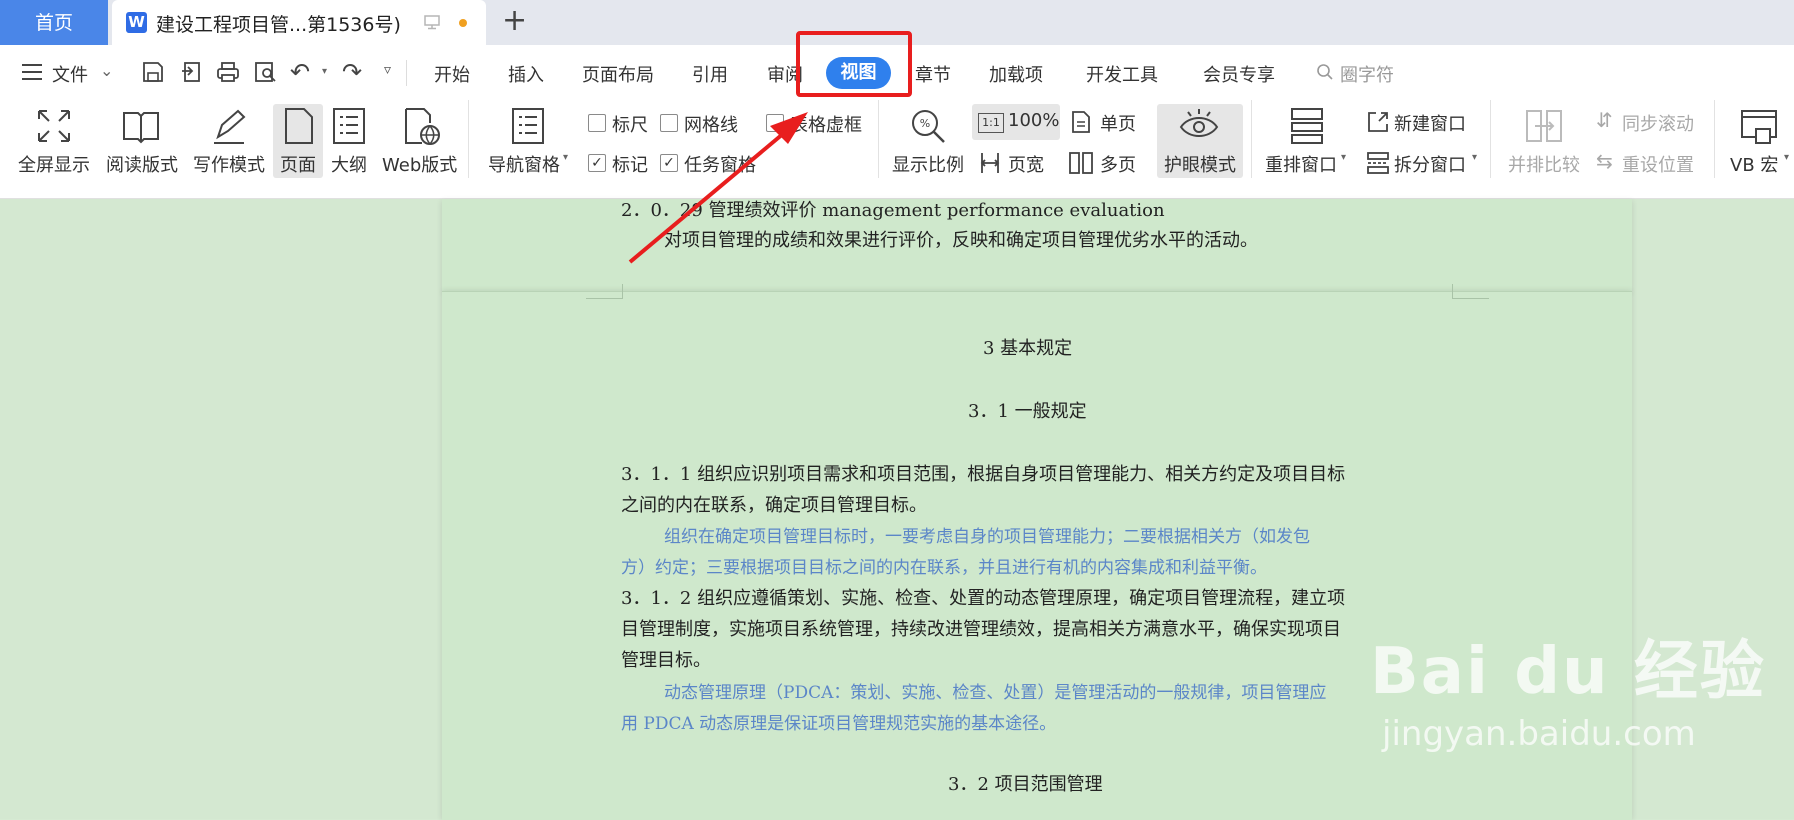 The width and height of the screenshot is (1794, 820). What do you see at coordinates (349, 126) in the screenshot?
I see `outline-icon` at bounding box center [349, 126].